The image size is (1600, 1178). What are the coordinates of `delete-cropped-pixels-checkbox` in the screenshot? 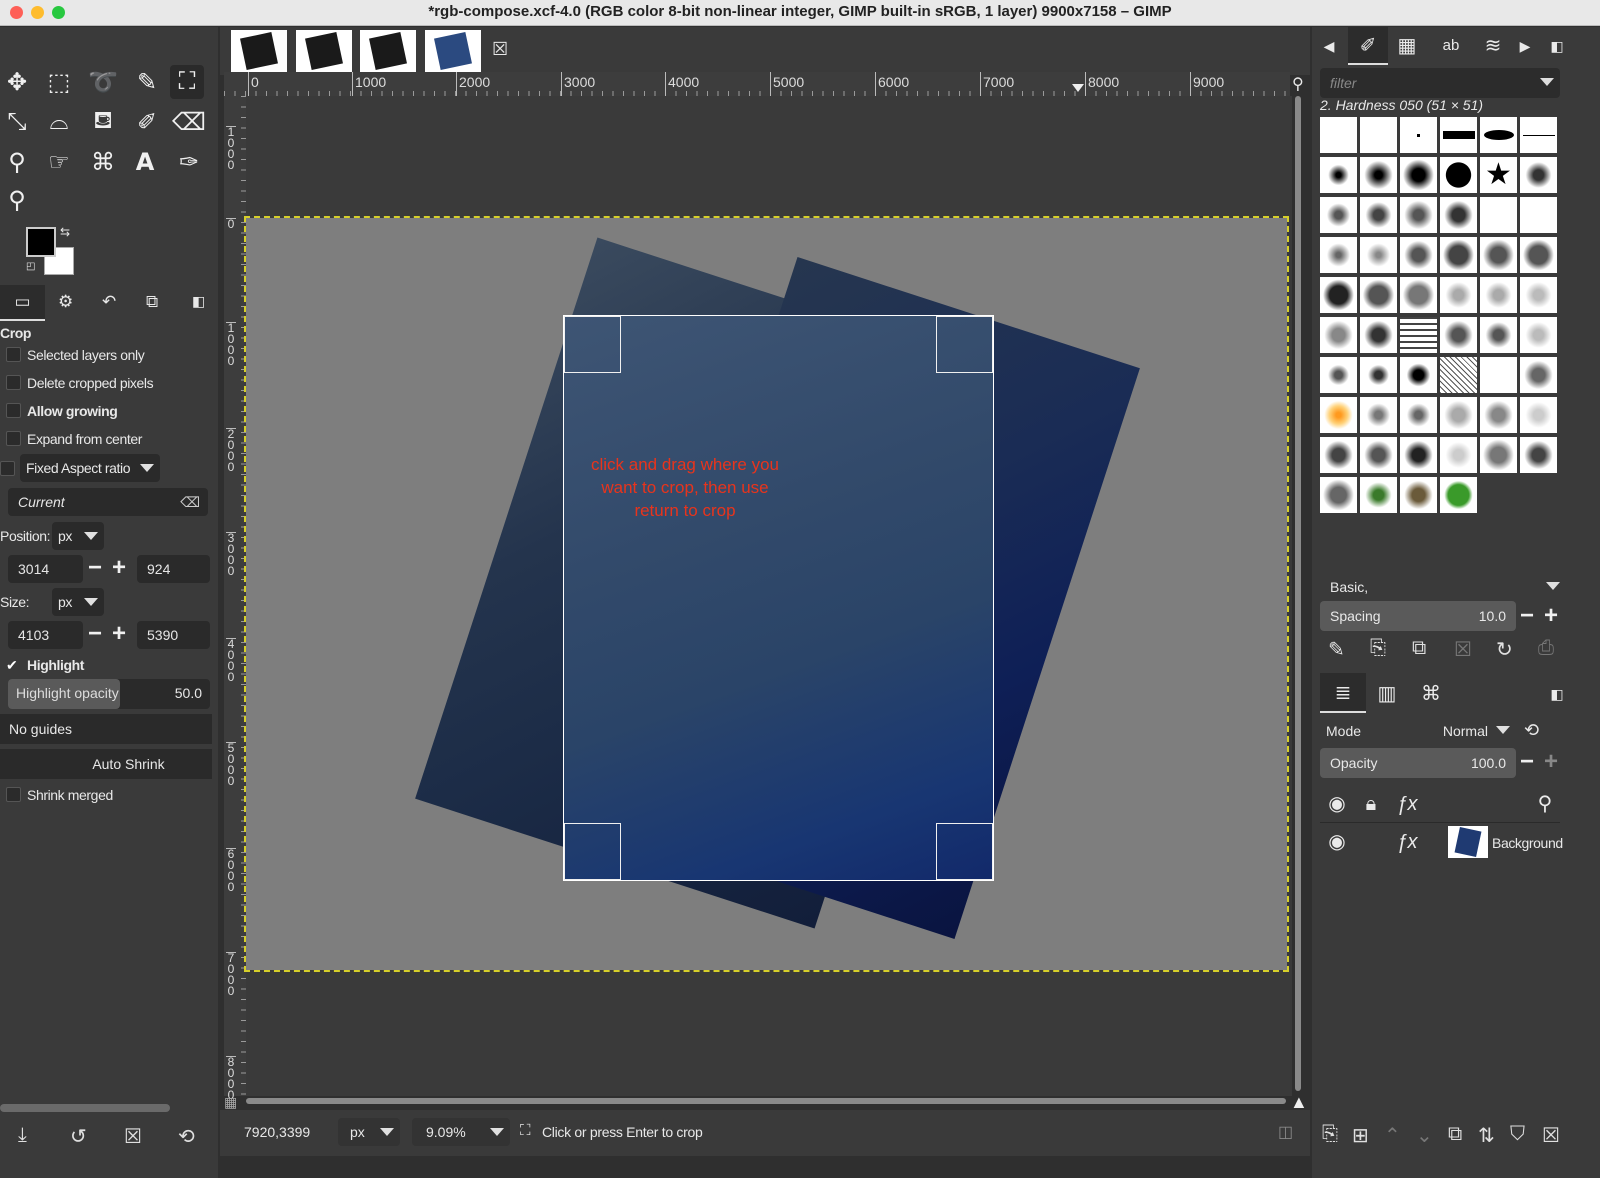 It's located at (13, 382).